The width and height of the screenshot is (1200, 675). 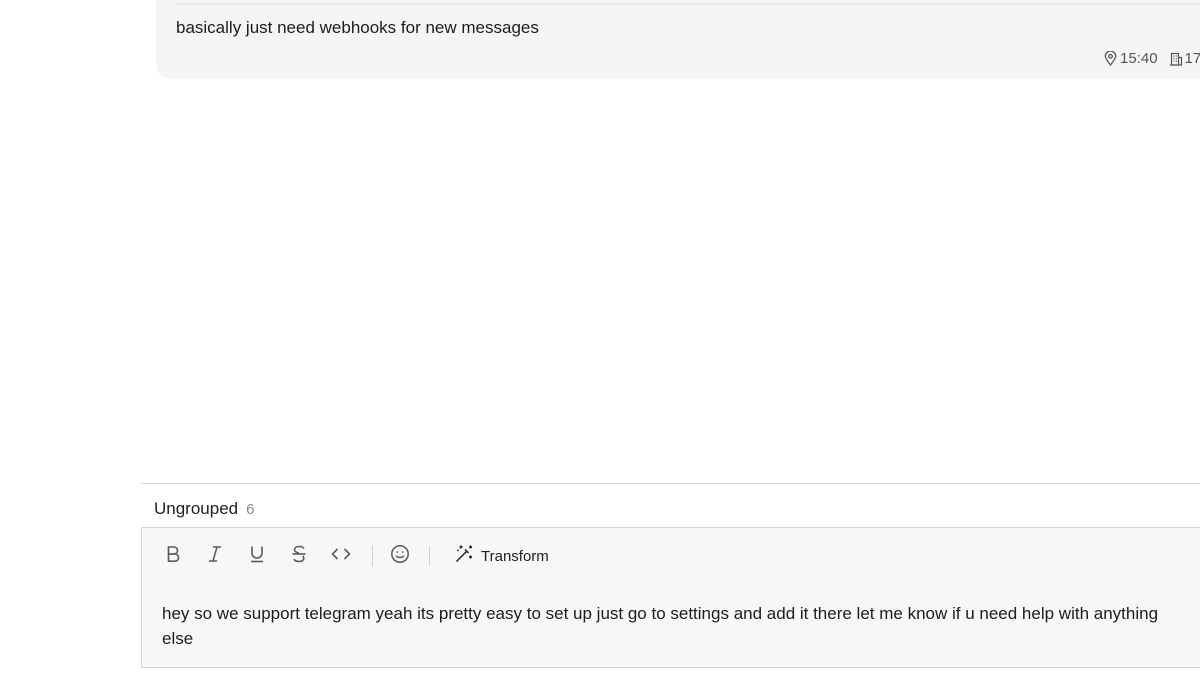 I want to click on message-meta: 15:40 17, so click(x=1152, y=58).